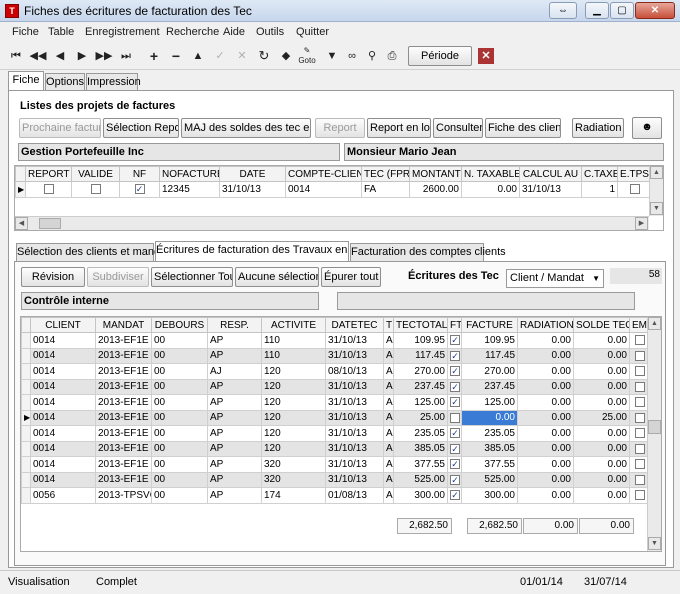 The image size is (680, 594). I want to click on cell-tectotal: 300.00, so click(420, 495).